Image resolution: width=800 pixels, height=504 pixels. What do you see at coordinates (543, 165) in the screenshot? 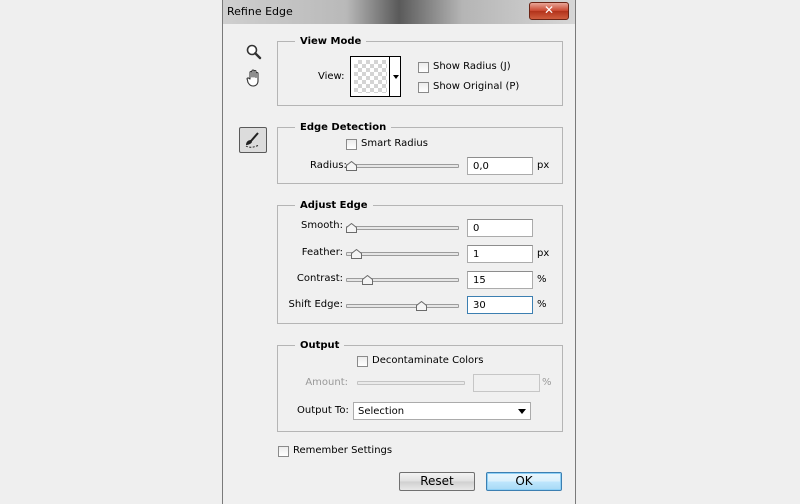
I see `radius-unit: px` at bounding box center [543, 165].